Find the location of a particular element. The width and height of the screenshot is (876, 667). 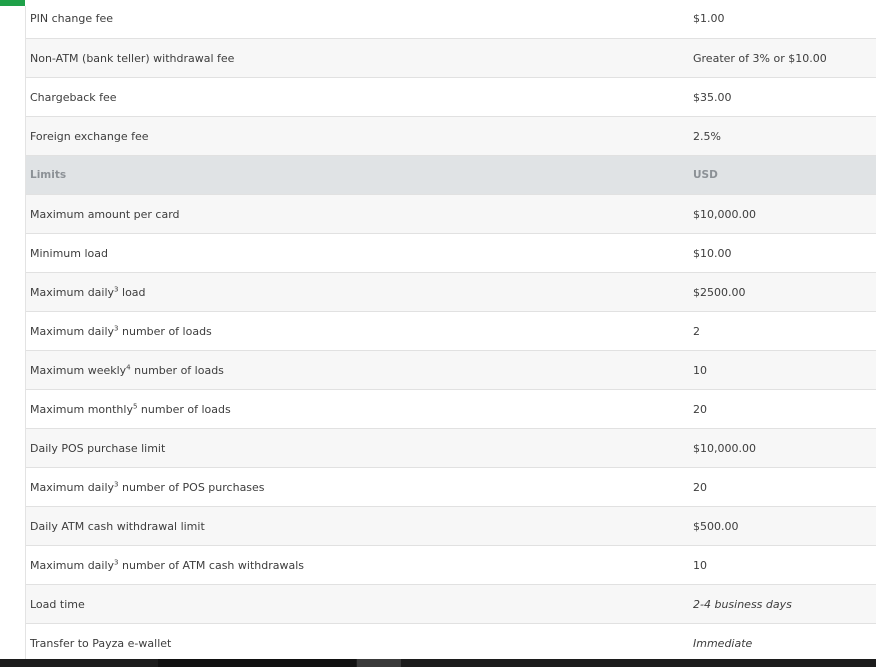

row-label: Maximum monthly5 number of loads is located at coordinates (356, 409).